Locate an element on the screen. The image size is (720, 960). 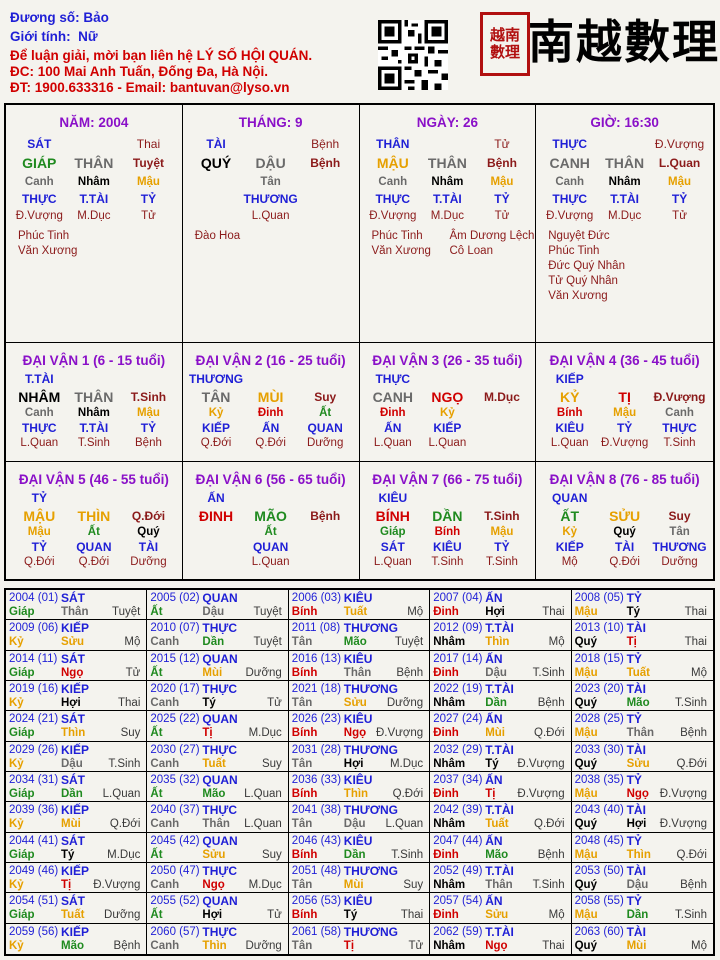
year-stem: Mậu is located at coordinates (586, 794).